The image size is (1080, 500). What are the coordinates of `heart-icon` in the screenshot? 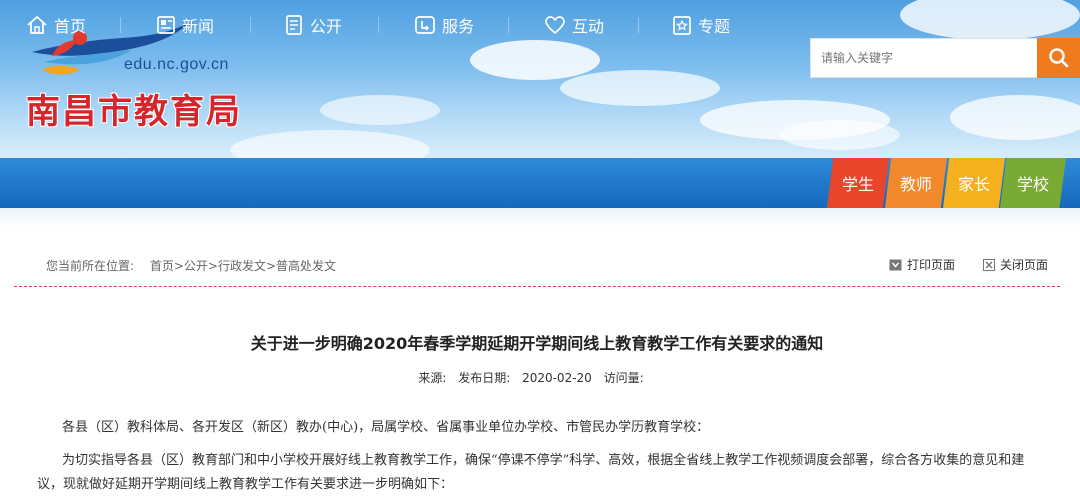 It's located at (555, 25).